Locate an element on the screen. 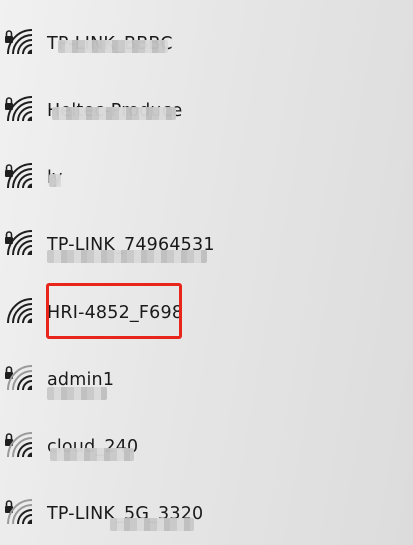 This screenshot has width=413, height=545. wifi-network-item: TP-LINK_BBBC is located at coordinates (206, 46).